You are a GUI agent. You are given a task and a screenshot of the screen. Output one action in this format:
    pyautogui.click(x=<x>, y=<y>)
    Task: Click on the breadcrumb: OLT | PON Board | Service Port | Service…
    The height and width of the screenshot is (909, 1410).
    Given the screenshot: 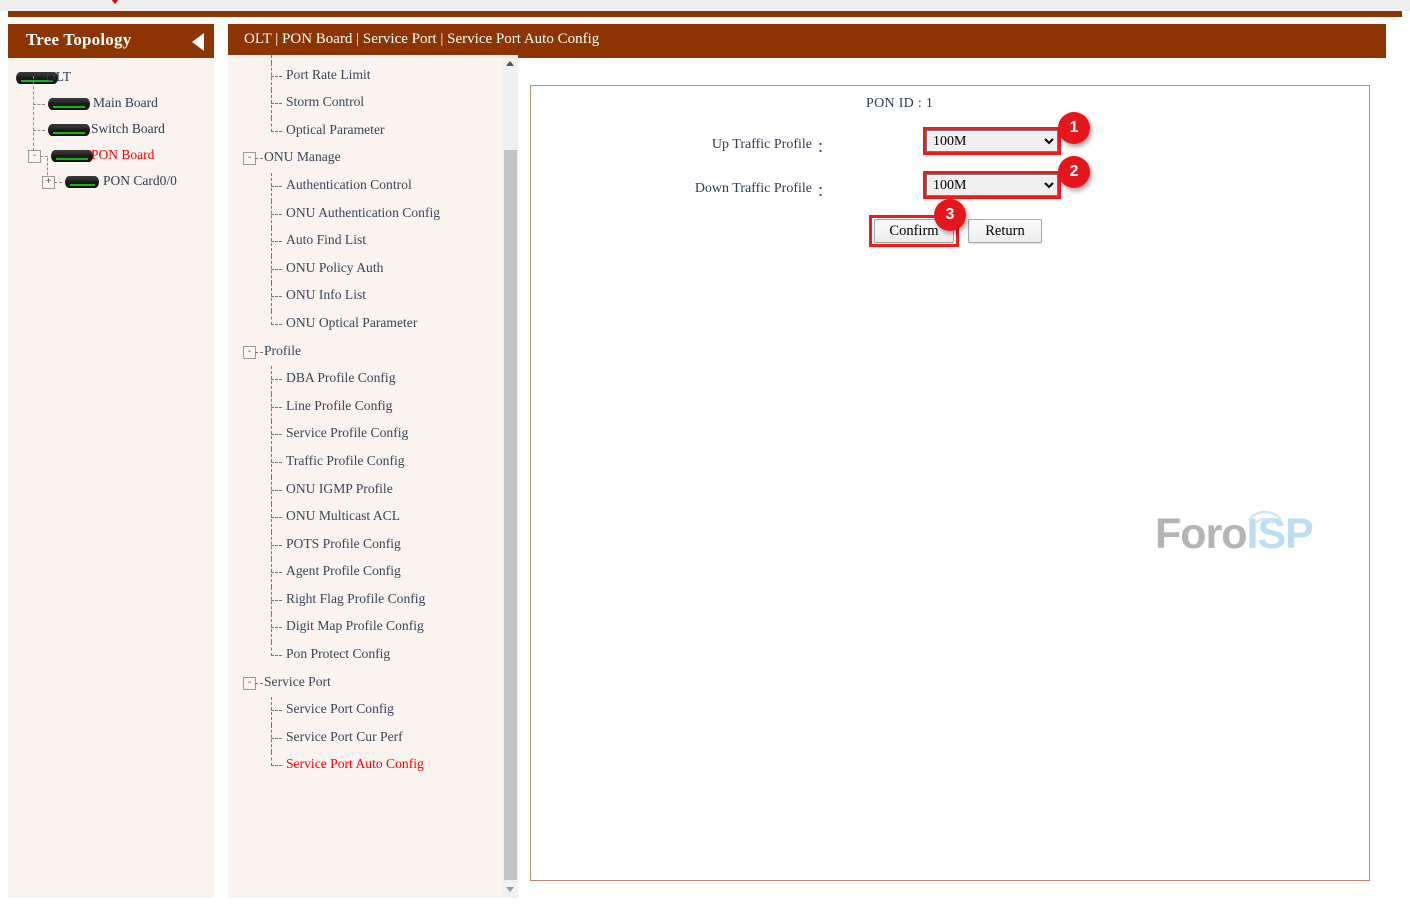 What is the action you would take?
    pyautogui.click(x=422, y=39)
    